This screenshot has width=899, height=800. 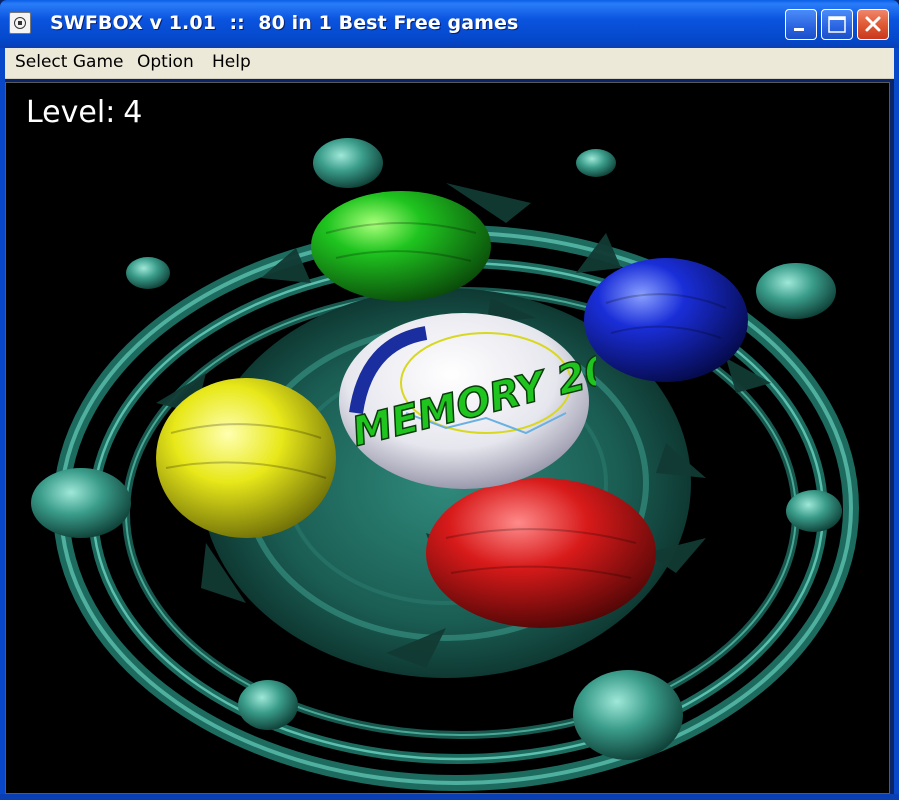 I want to click on logo-title: MEMORY 2000, so click(x=472, y=393).